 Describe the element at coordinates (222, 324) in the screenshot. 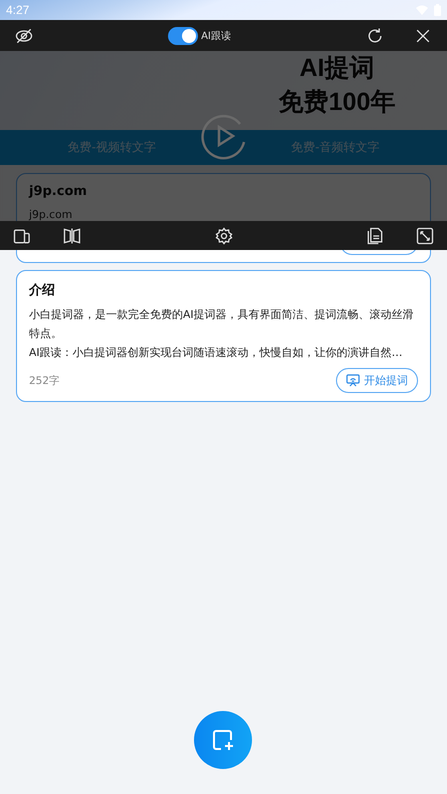

I see `script-preview: 小白提词器，是一款完全免费的AI提词器，具有界面简洁、提词流畅、滚动丝滑特点。` at that location.